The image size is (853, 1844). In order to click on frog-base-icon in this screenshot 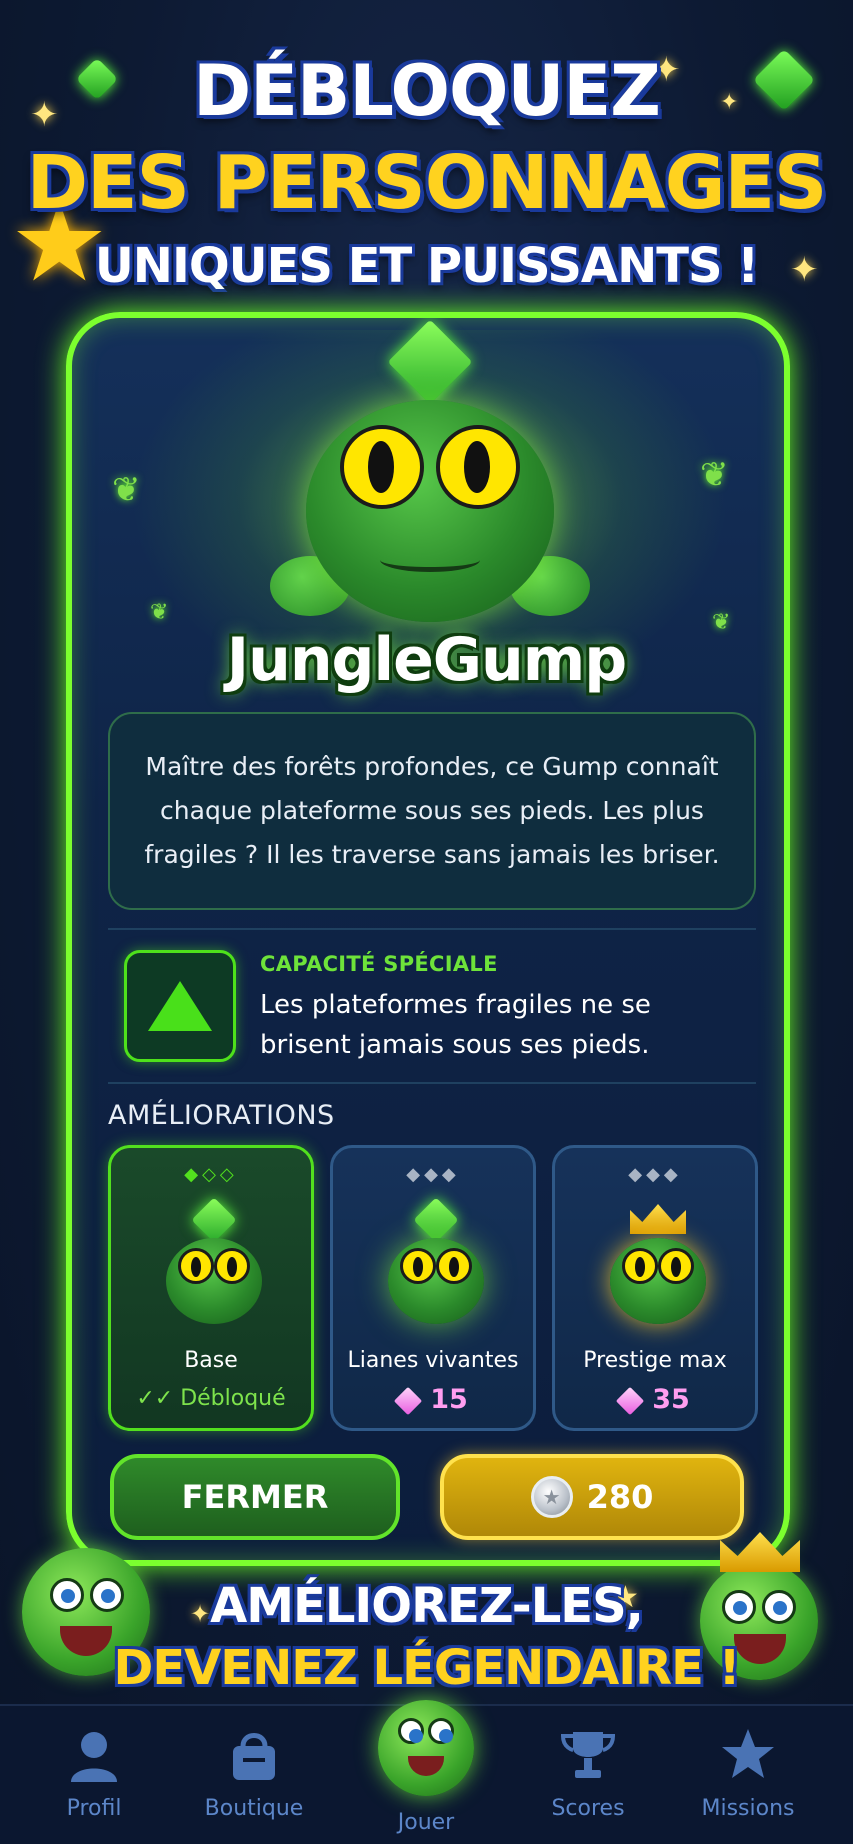, I will do `click(214, 1262)`.